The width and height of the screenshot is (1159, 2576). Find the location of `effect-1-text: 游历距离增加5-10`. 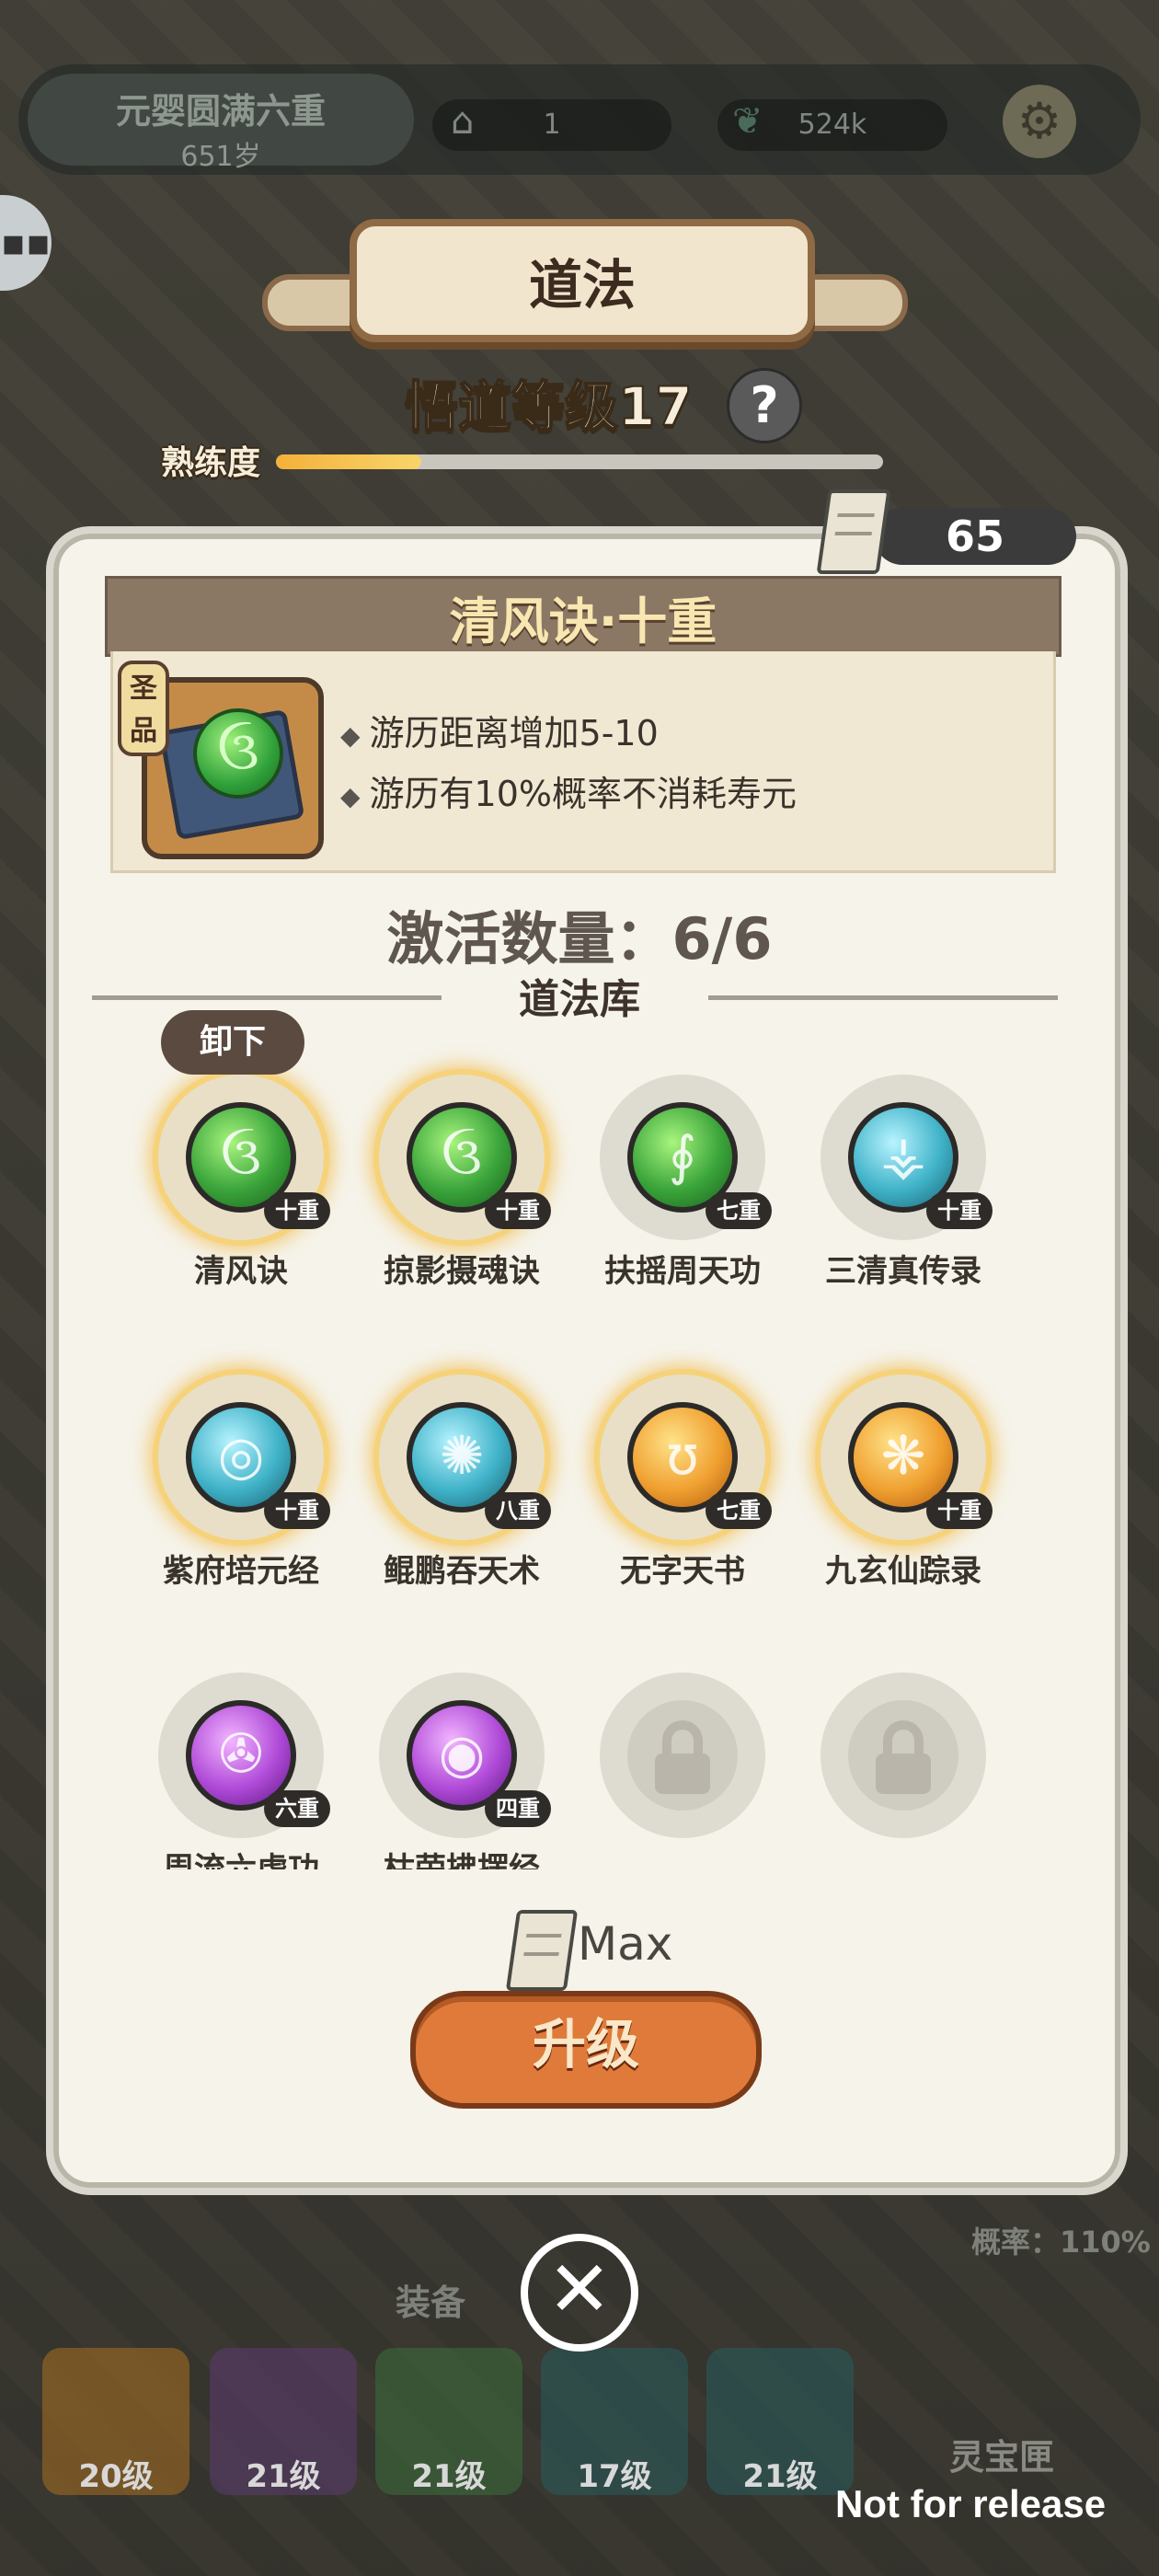

effect-1-text: 游历距离增加5-10 is located at coordinates (514, 733).